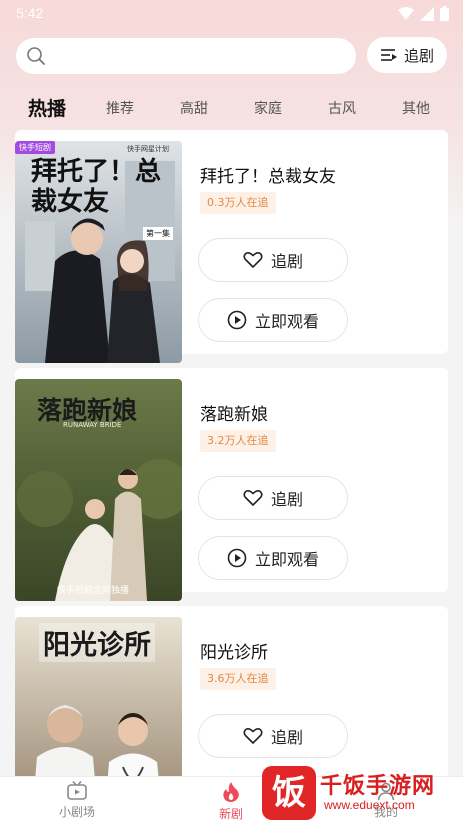  What do you see at coordinates (76, 812) in the screenshot?
I see `tabbar-label: 小剧场` at bounding box center [76, 812].